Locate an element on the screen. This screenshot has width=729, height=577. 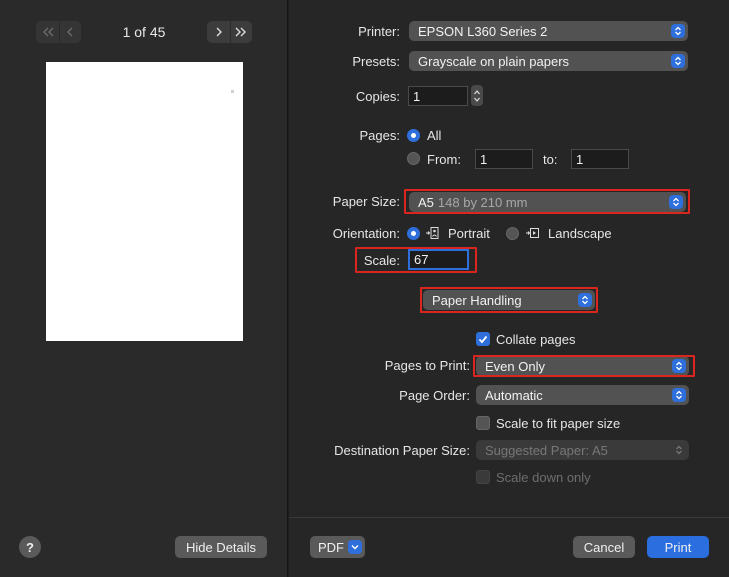
pages-all-radio is located at coordinates (413, 135).